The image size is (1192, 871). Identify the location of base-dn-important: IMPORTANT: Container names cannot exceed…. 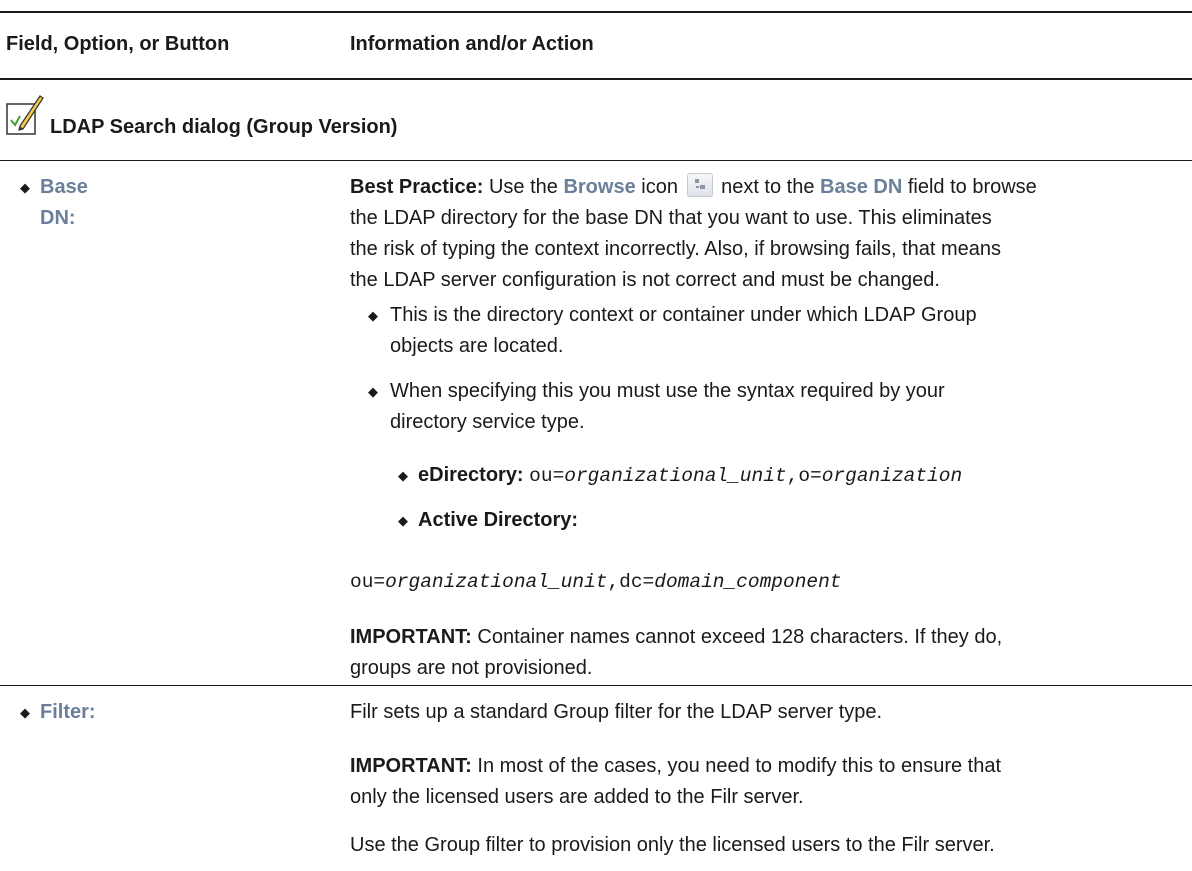
(765, 653).